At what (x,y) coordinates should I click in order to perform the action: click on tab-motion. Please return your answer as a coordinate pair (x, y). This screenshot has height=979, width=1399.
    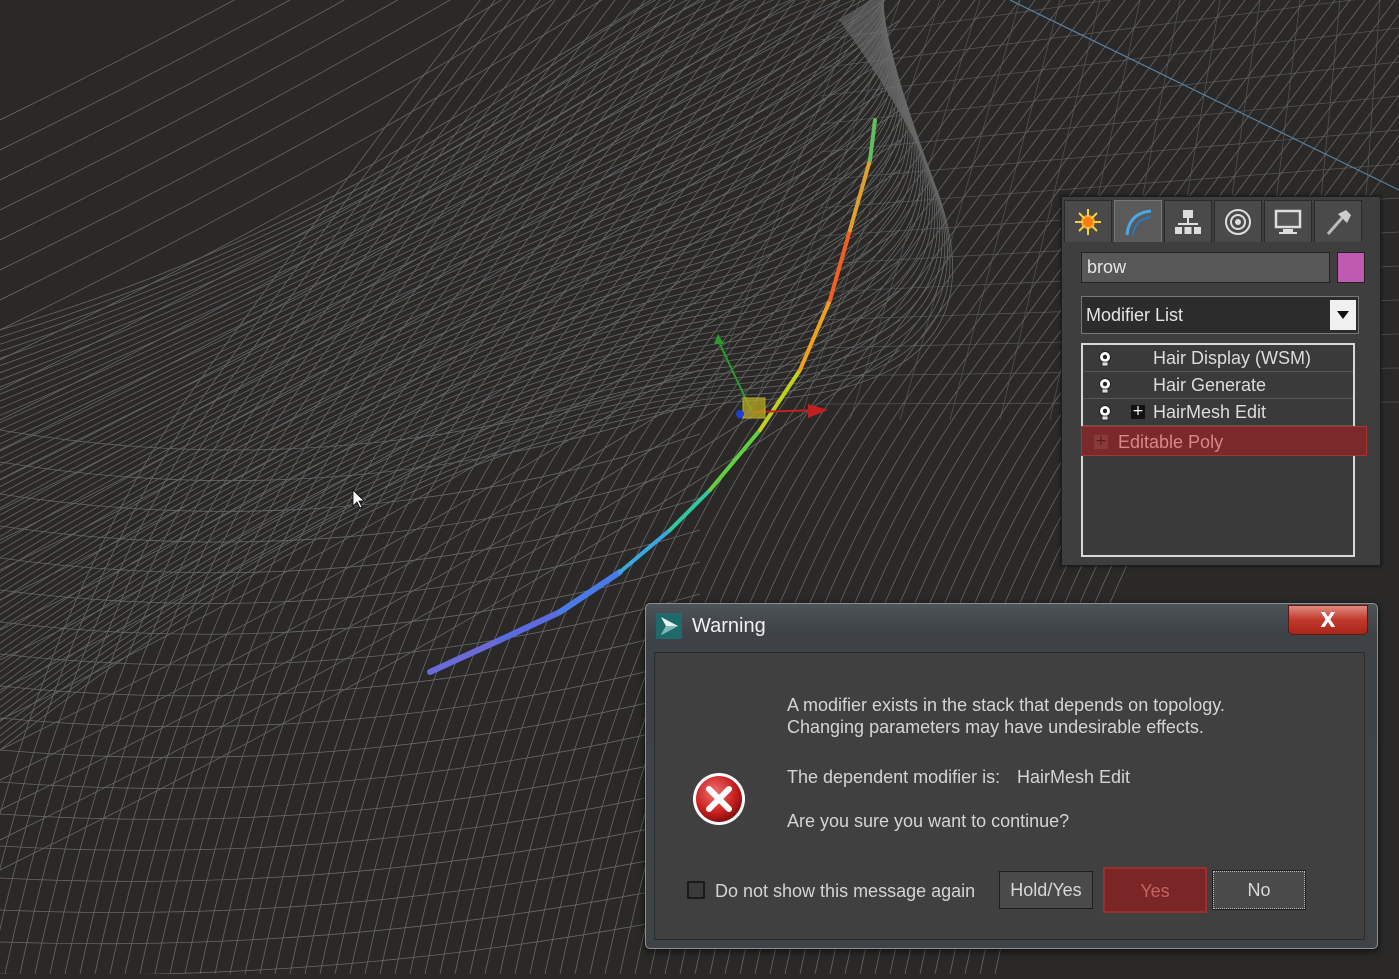
    Looking at the image, I should click on (1238, 221).